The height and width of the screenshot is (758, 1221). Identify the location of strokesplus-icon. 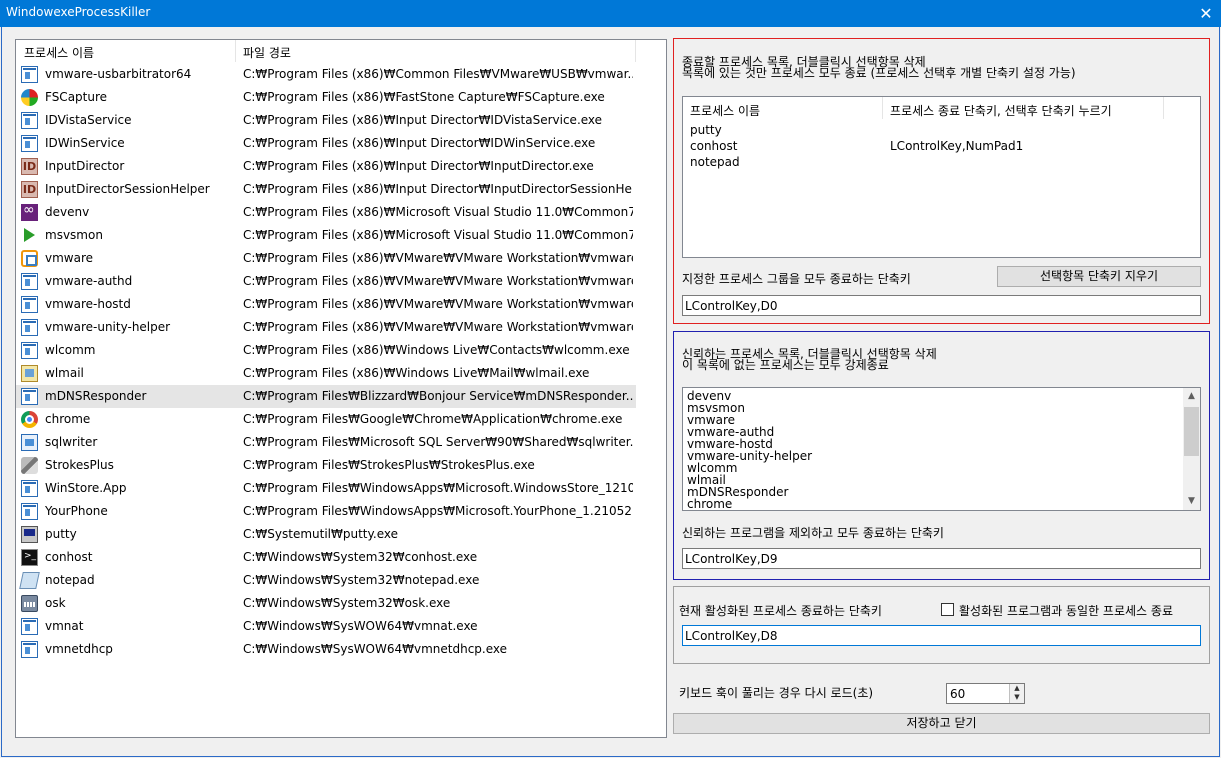
(29, 465).